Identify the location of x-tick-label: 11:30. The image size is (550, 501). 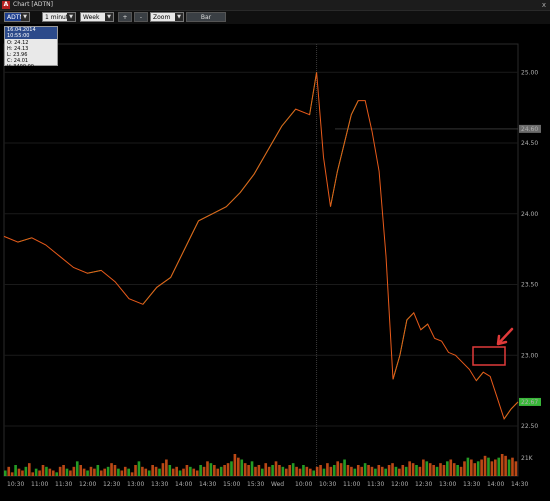
(63, 484).